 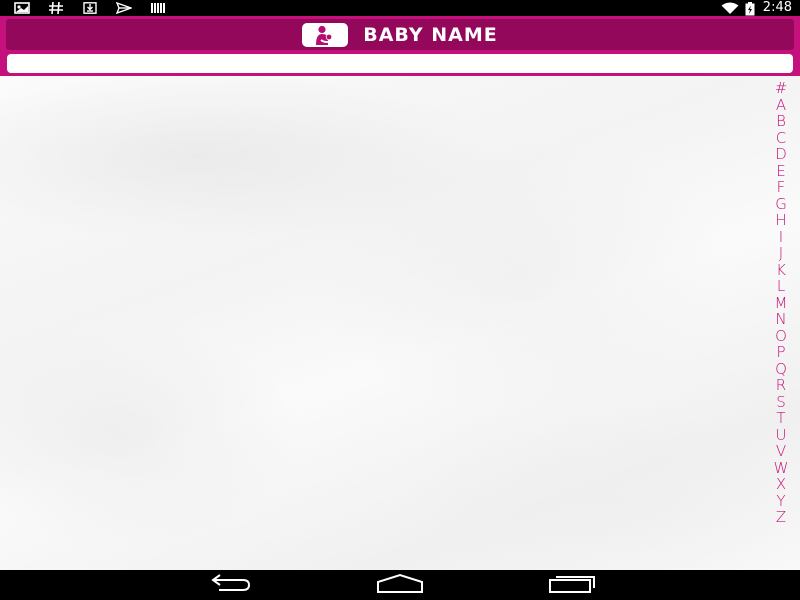 I want to click on alphabet-index-letter: D, so click(x=781, y=154).